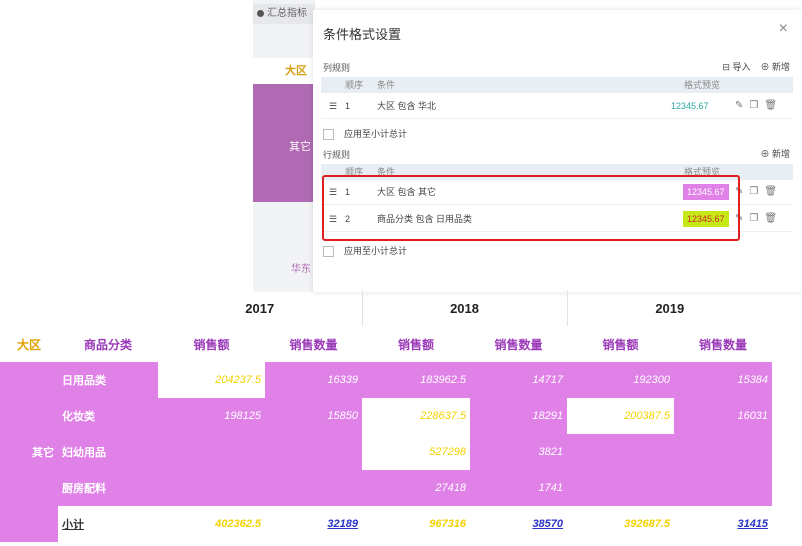 This screenshot has width=802, height=546. I want to click on row-new-button: ⊕ 新增, so click(775, 153).